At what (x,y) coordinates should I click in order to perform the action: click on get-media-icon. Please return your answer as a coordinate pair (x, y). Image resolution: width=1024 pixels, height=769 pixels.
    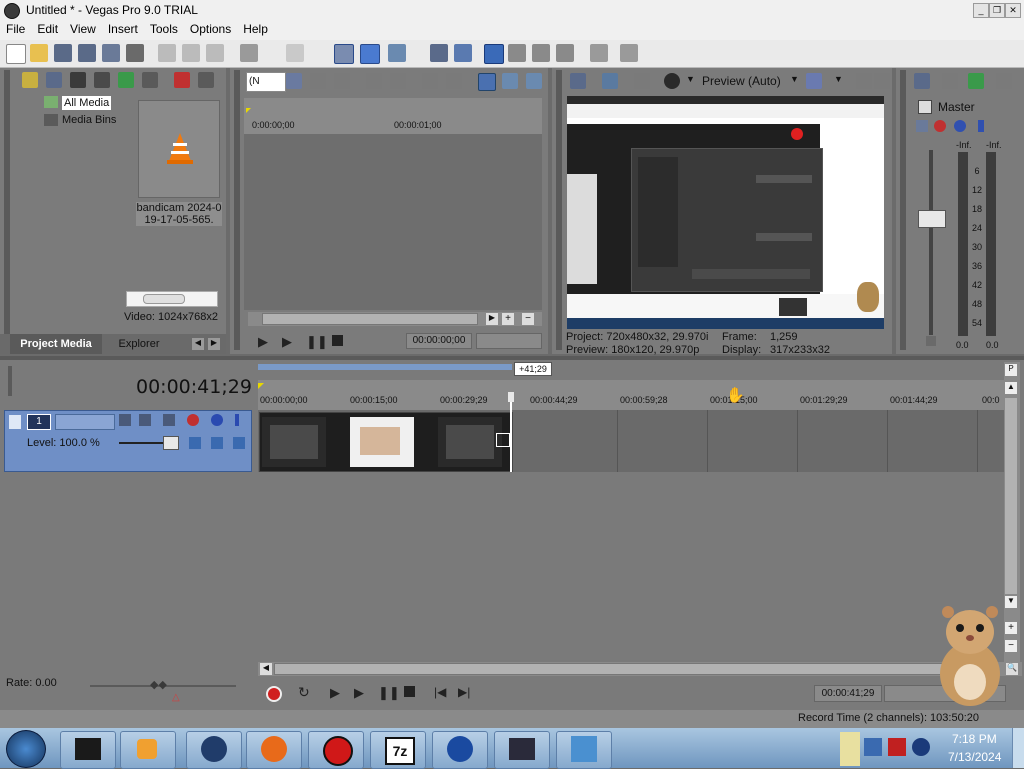
    Looking at the image, I should click on (78, 80).